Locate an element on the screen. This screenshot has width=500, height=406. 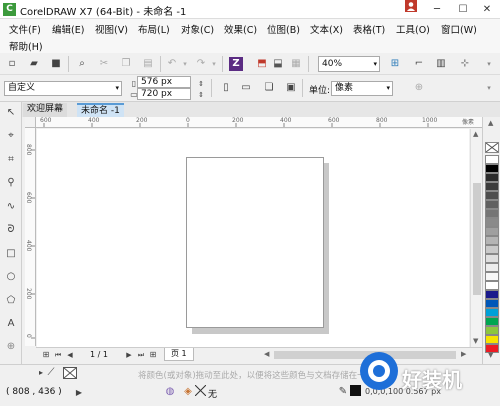
redo-dropdown-icon: ▾ is located at coordinates (214, 64).